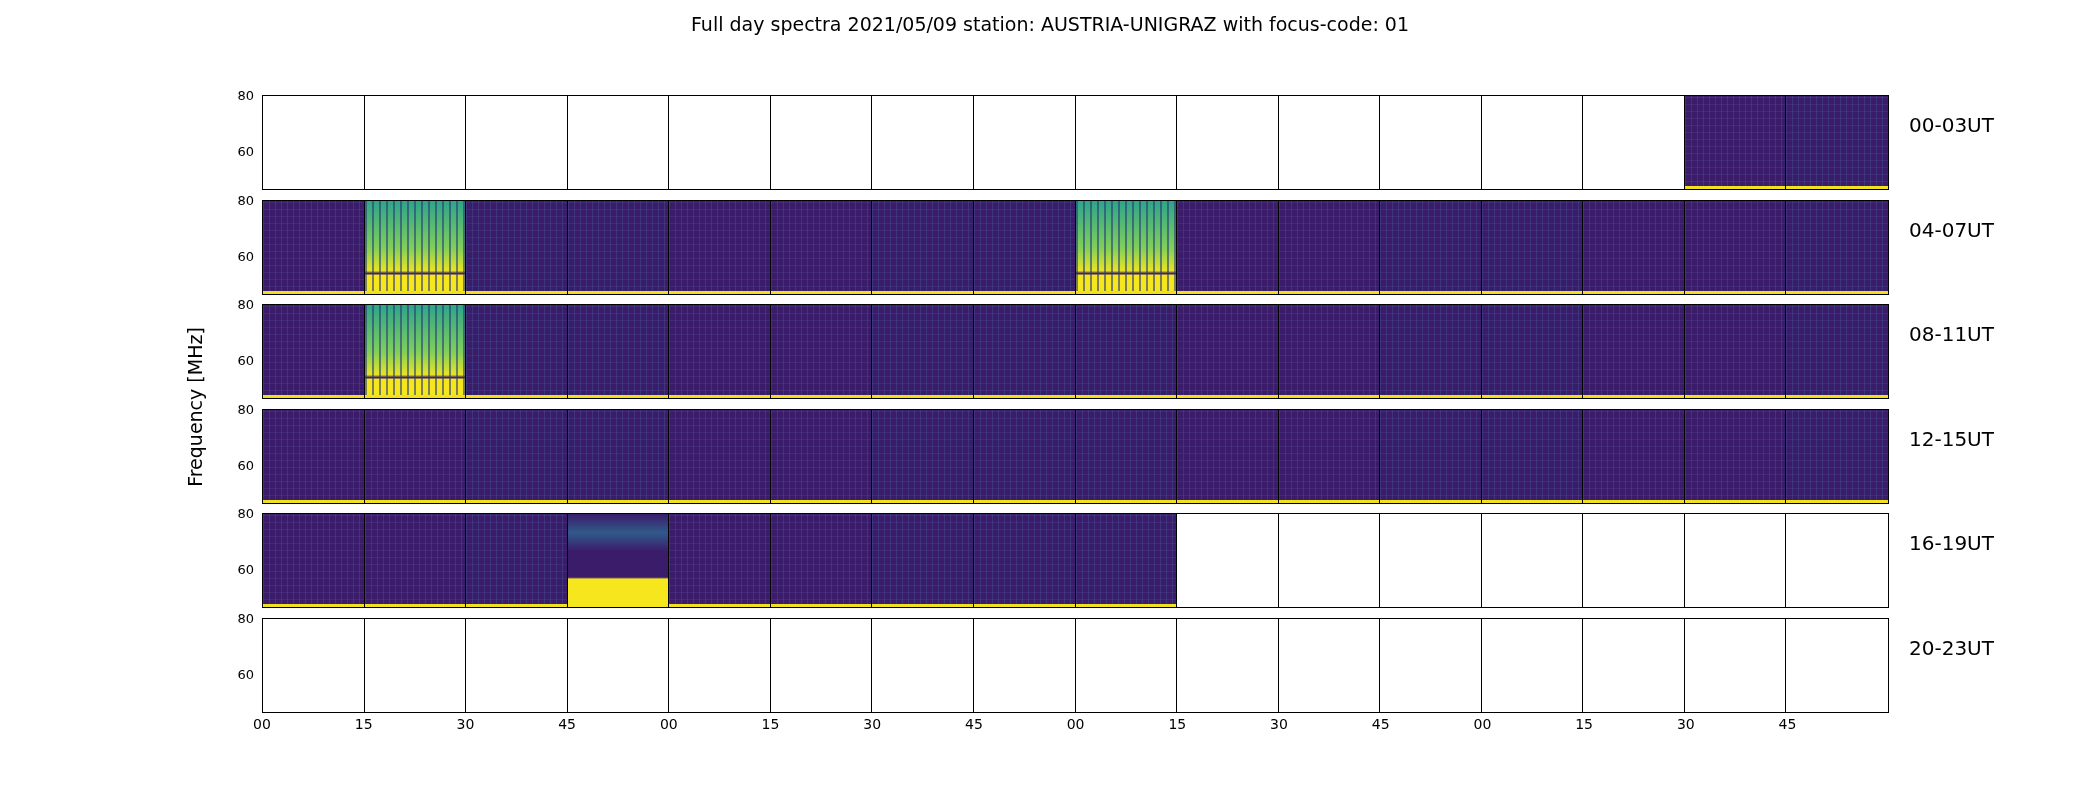 Image resolution: width=2100 pixels, height=800 pixels. What do you see at coordinates (1050, 24) in the screenshot?
I see `figure-title: Full day spectra 2021/05/09 station: AUSTRIA-UNIGRAZ with focus-code: 01` at bounding box center [1050, 24].